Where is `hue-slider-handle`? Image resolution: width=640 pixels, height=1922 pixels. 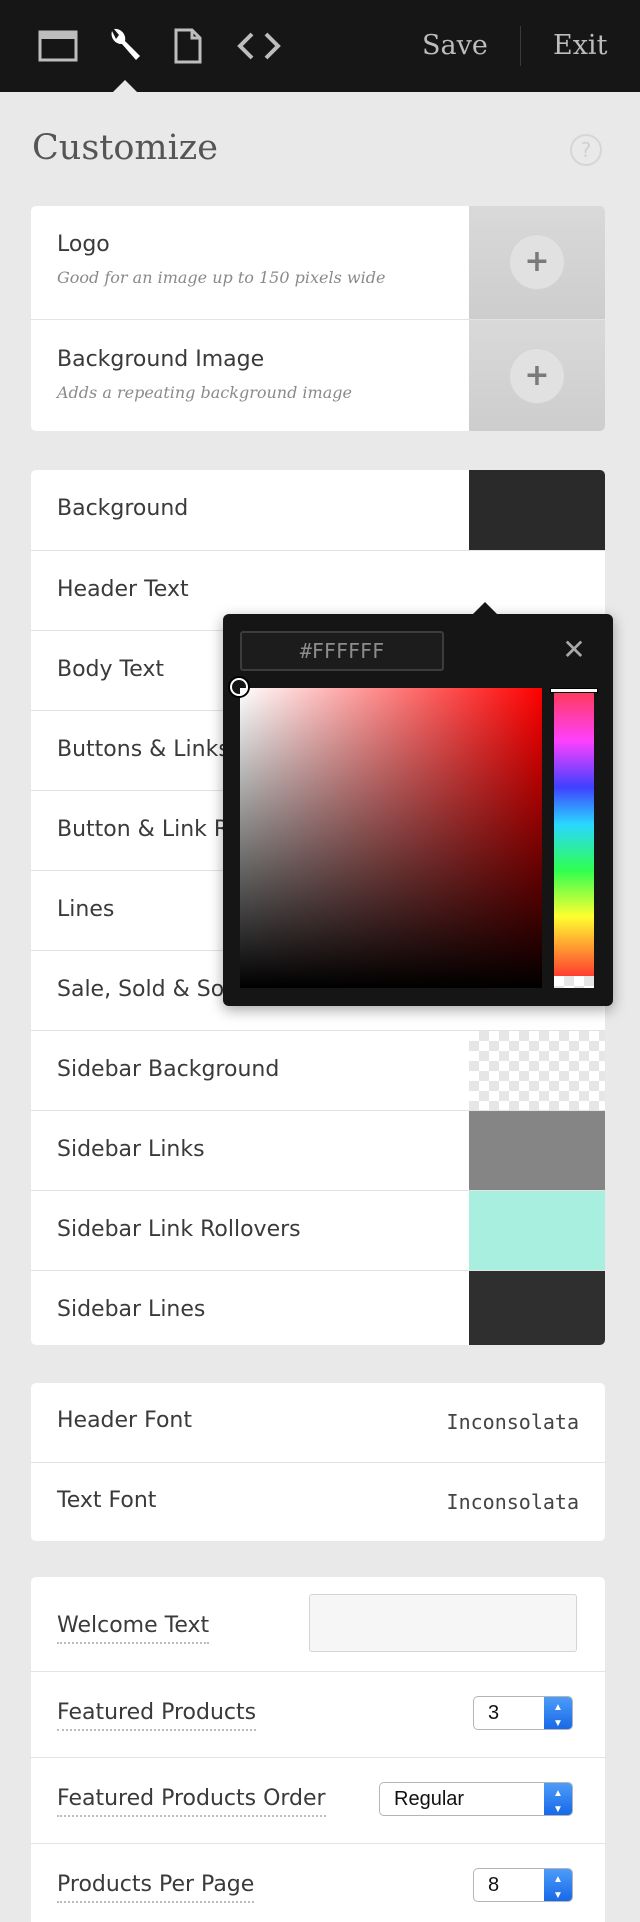
hue-slider-handle is located at coordinates (574, 690).